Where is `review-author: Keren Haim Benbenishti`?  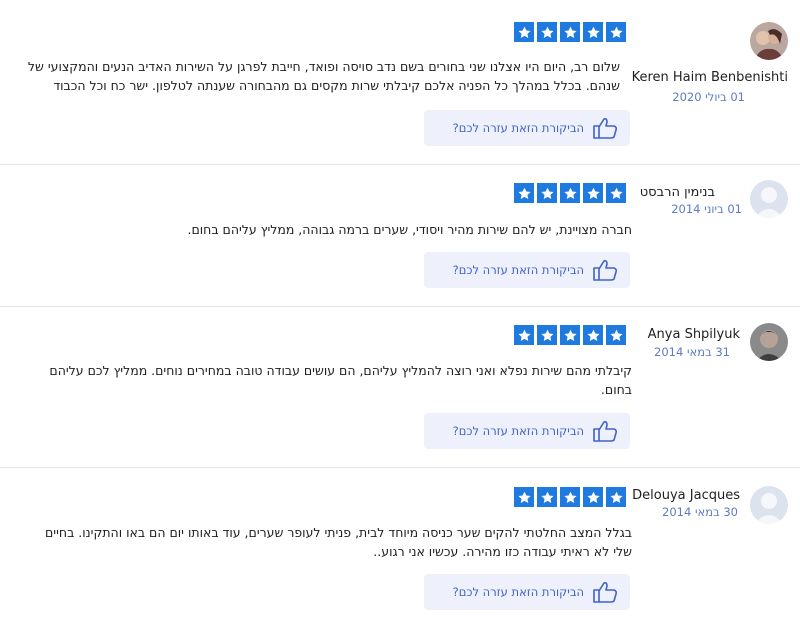 review-author: Keren Haim Benbenishti is located at coordinates (710, 77).